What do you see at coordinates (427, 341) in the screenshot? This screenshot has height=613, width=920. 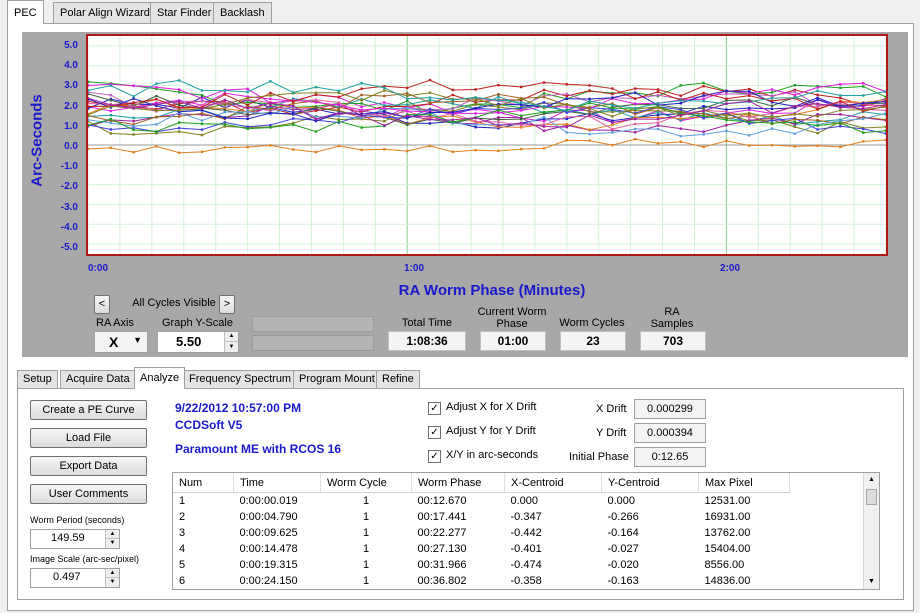 I see `total-time-value: 1:08:36` at bounding box center [427, 341].